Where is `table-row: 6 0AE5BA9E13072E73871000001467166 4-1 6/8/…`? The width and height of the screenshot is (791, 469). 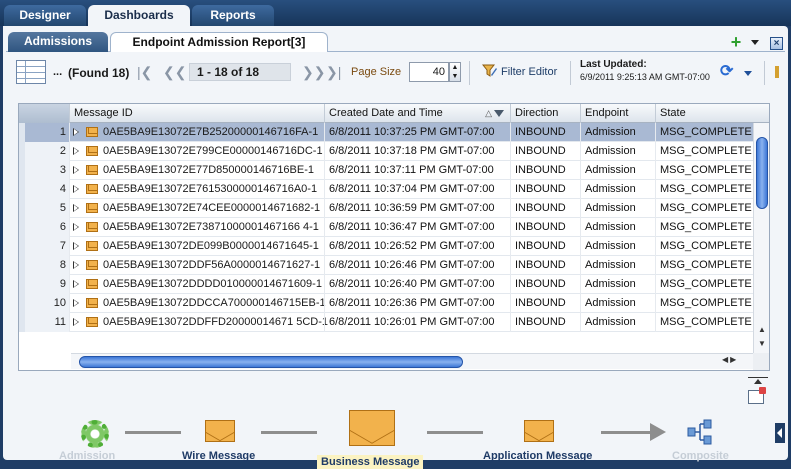
table-row: 6 0AE5BA9E13072E73871000001467166 4-1 6/8/… is located at coordinates (394, 227).